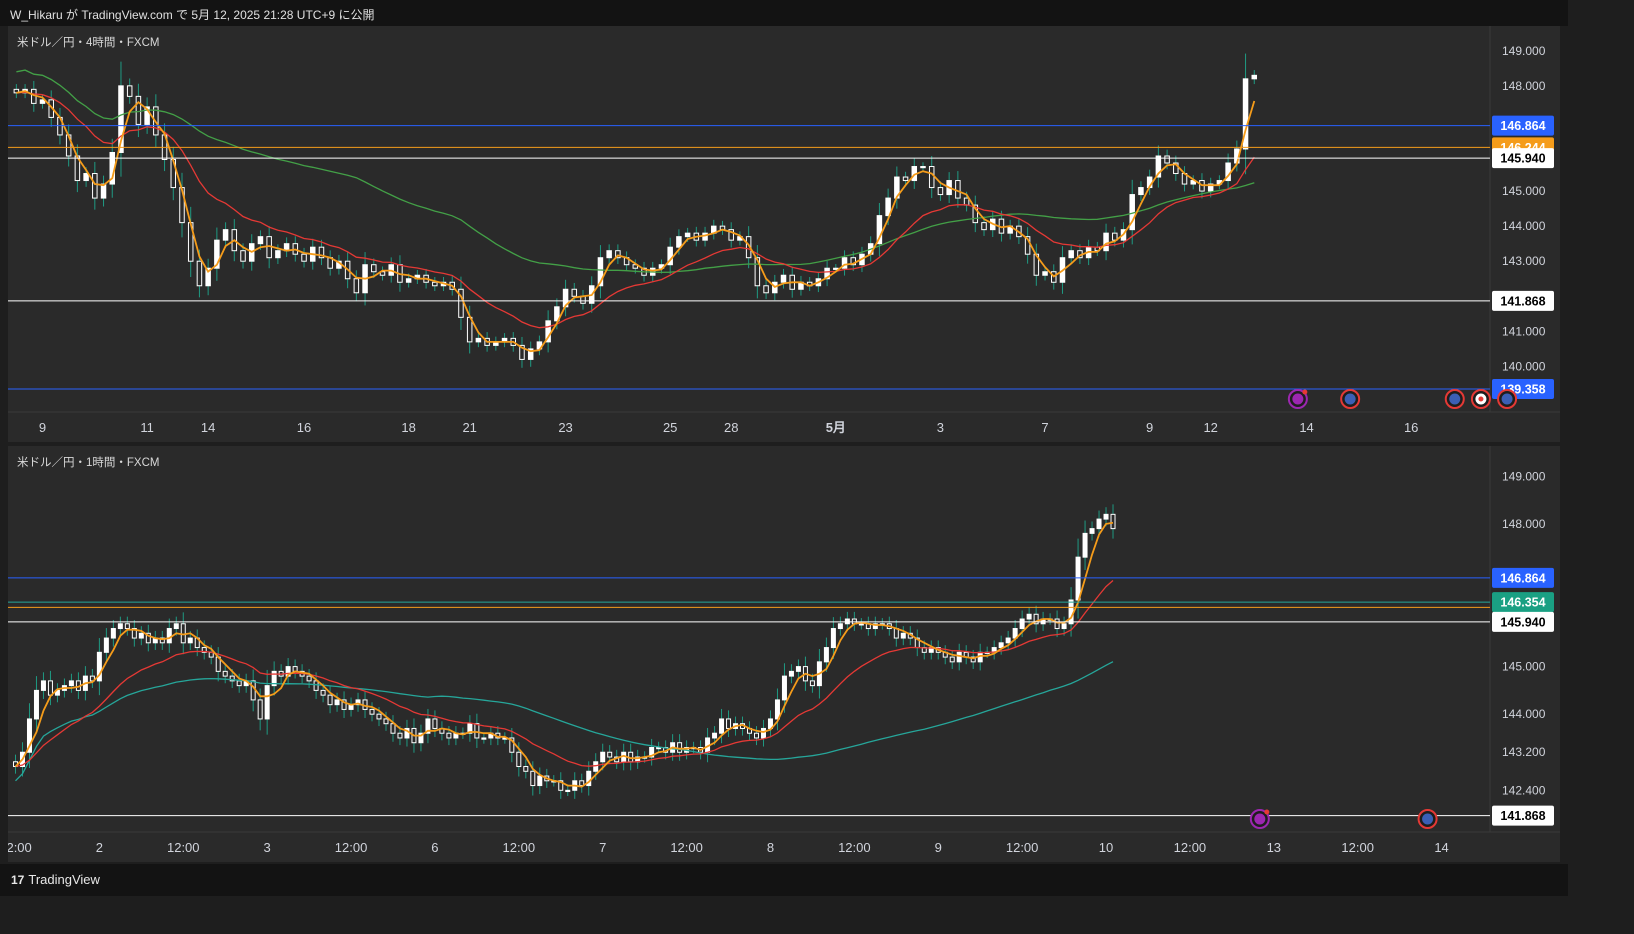  I want to click on x-tick-label: 28, so click(731, 427).